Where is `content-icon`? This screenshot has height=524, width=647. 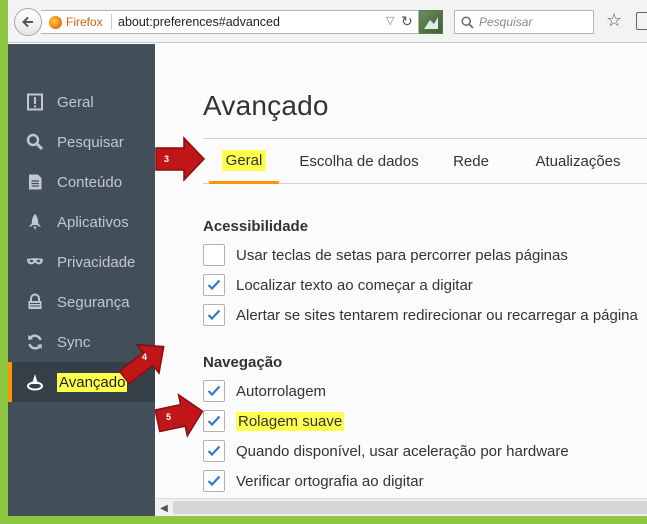
content-icon is located at coordinates (35, 182).